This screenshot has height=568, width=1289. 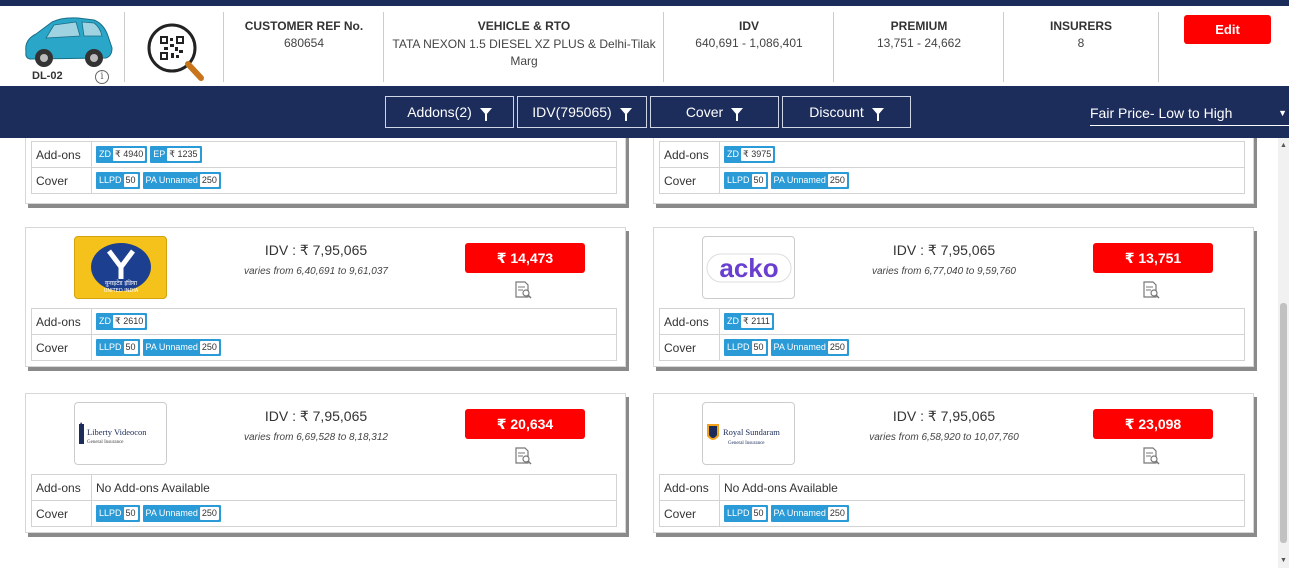 I want to click on addons-row: Add-ons ZD ₹ 3975, so click(x=952, y=154).